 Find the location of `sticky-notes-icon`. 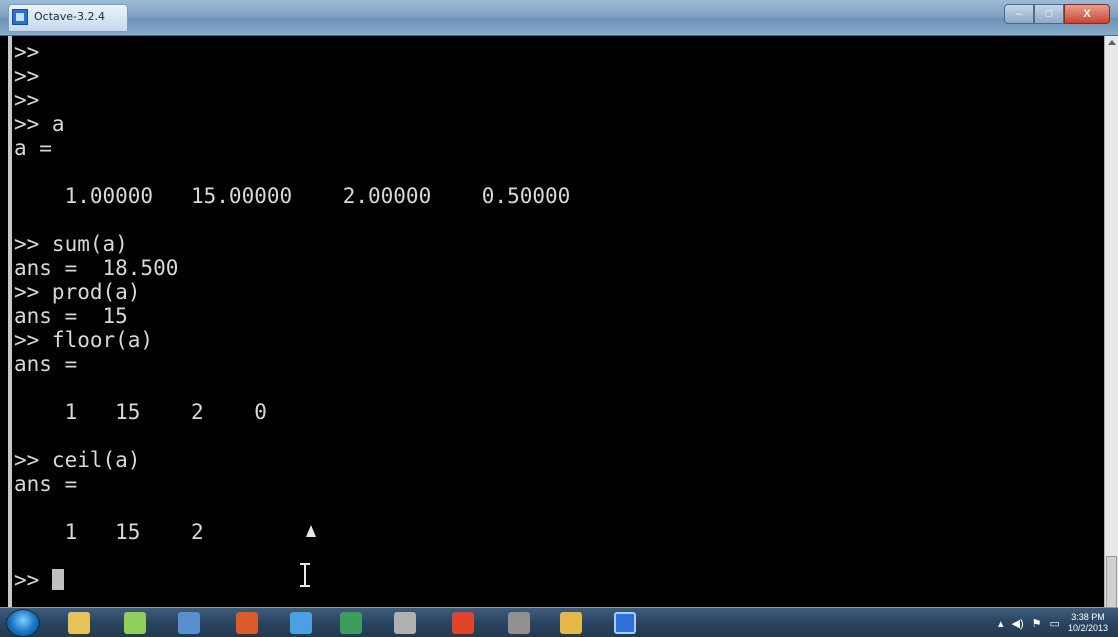

sticky-notes-icon is located at coordinates (135, 623).